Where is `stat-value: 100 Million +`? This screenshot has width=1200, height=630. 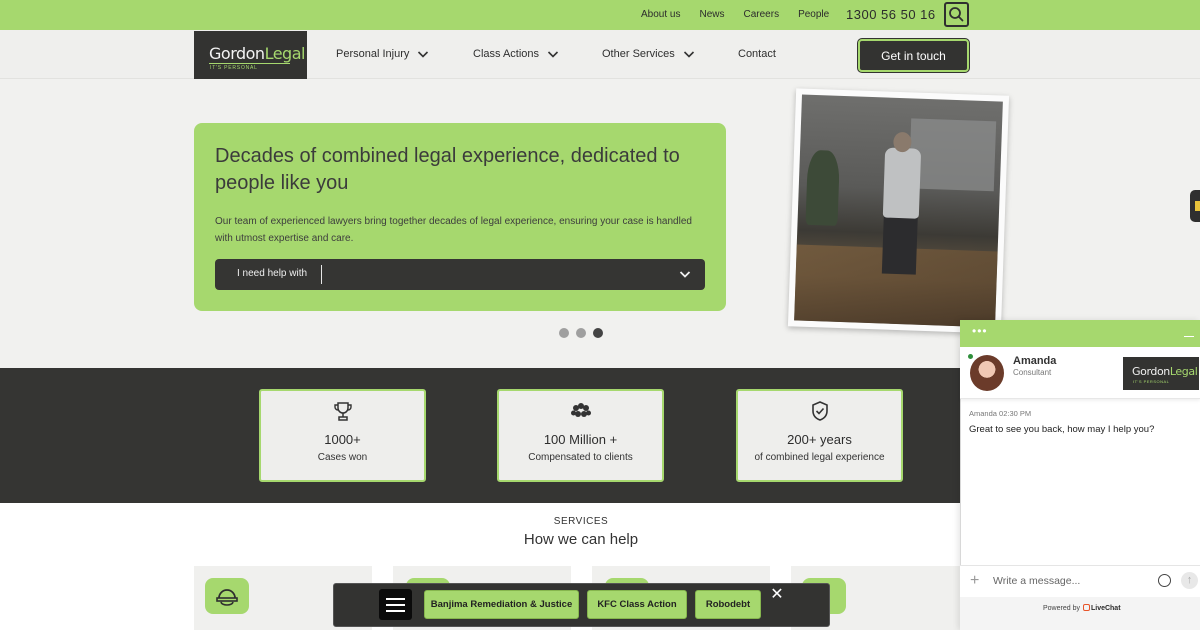
stat-value: 100 Million + is located at coordinates (580, 439).